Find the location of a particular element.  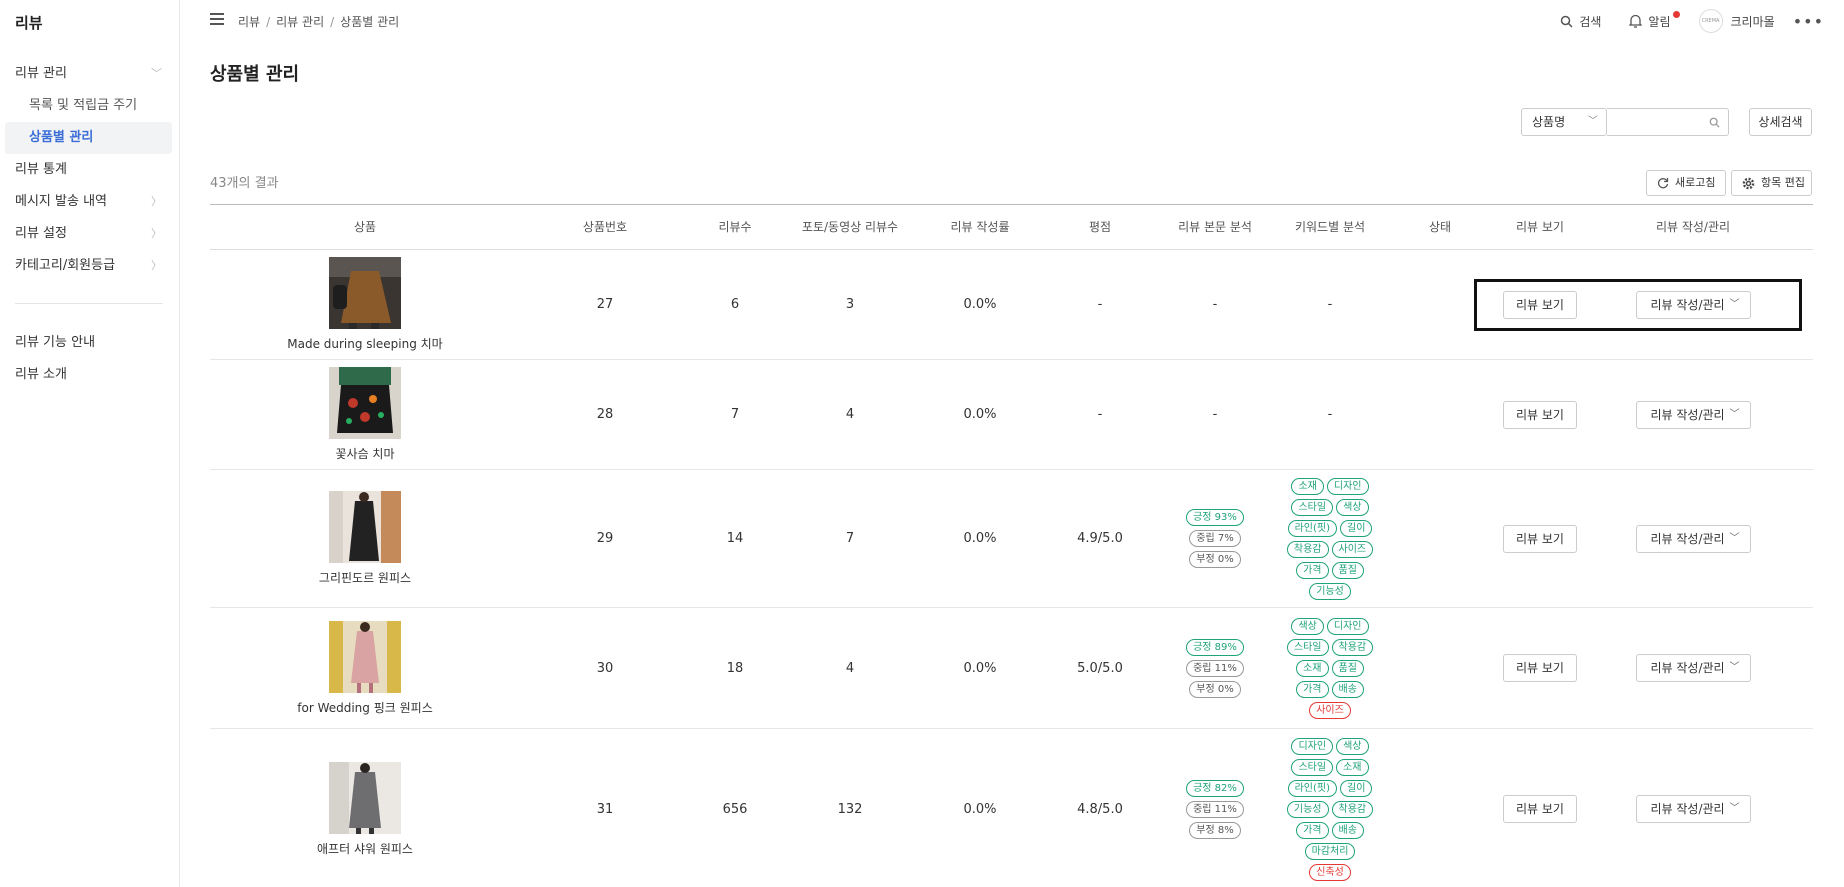

edit-columns-label: 항목 편집 is located at coordinates (1783, 182).